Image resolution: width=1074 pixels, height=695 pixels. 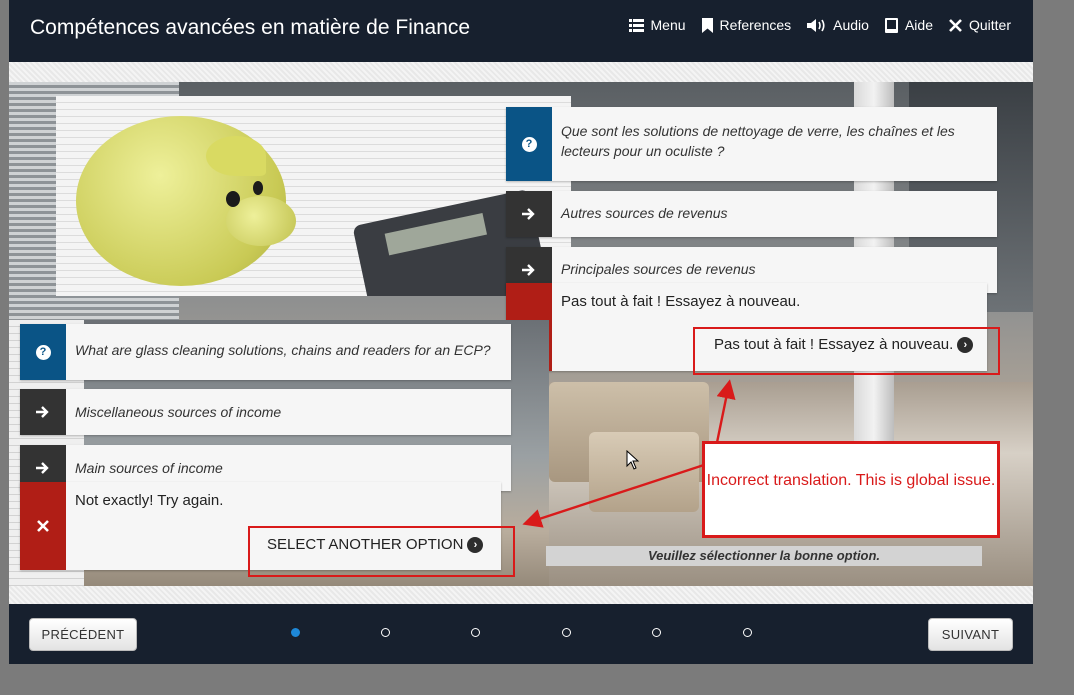 What do you see at coordinates (178, 412) in the screenshot?
I see `option-text-en-1: Miscellaneous sources of income` at bounding box center [178, 412].